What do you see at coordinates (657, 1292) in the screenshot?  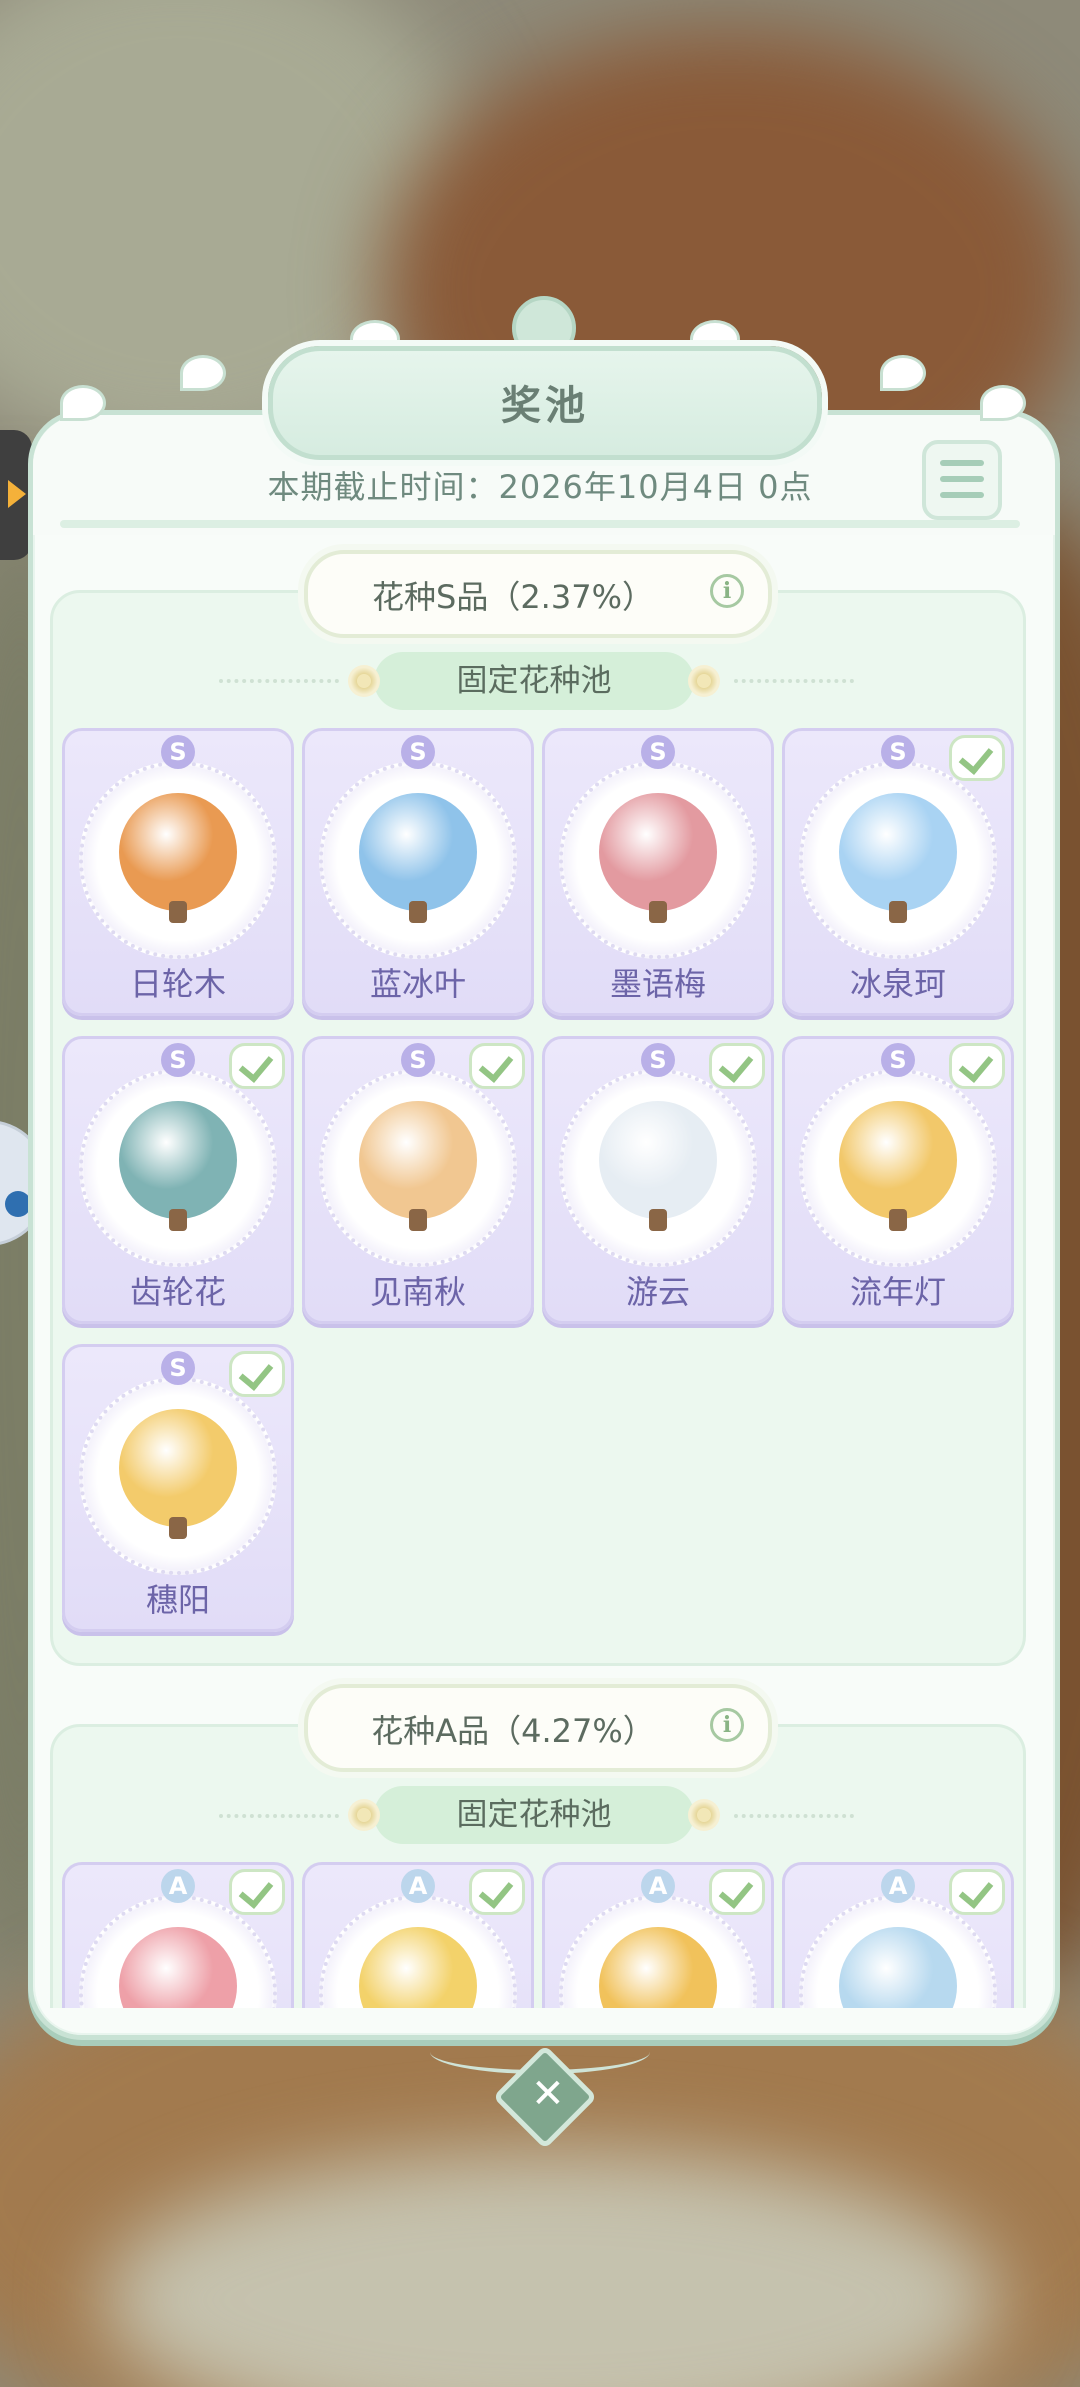 I see `item-name: 游云` at bounding box center [657, 1292].